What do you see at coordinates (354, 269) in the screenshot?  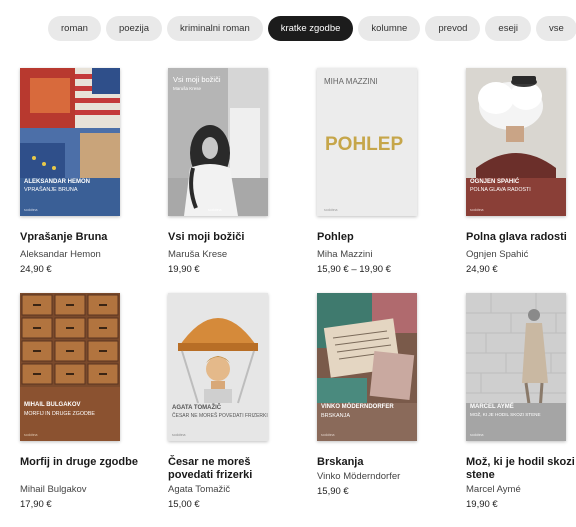 I see `book-price: 15,90 € – 19,90 €` at bounding box center [354, 269].